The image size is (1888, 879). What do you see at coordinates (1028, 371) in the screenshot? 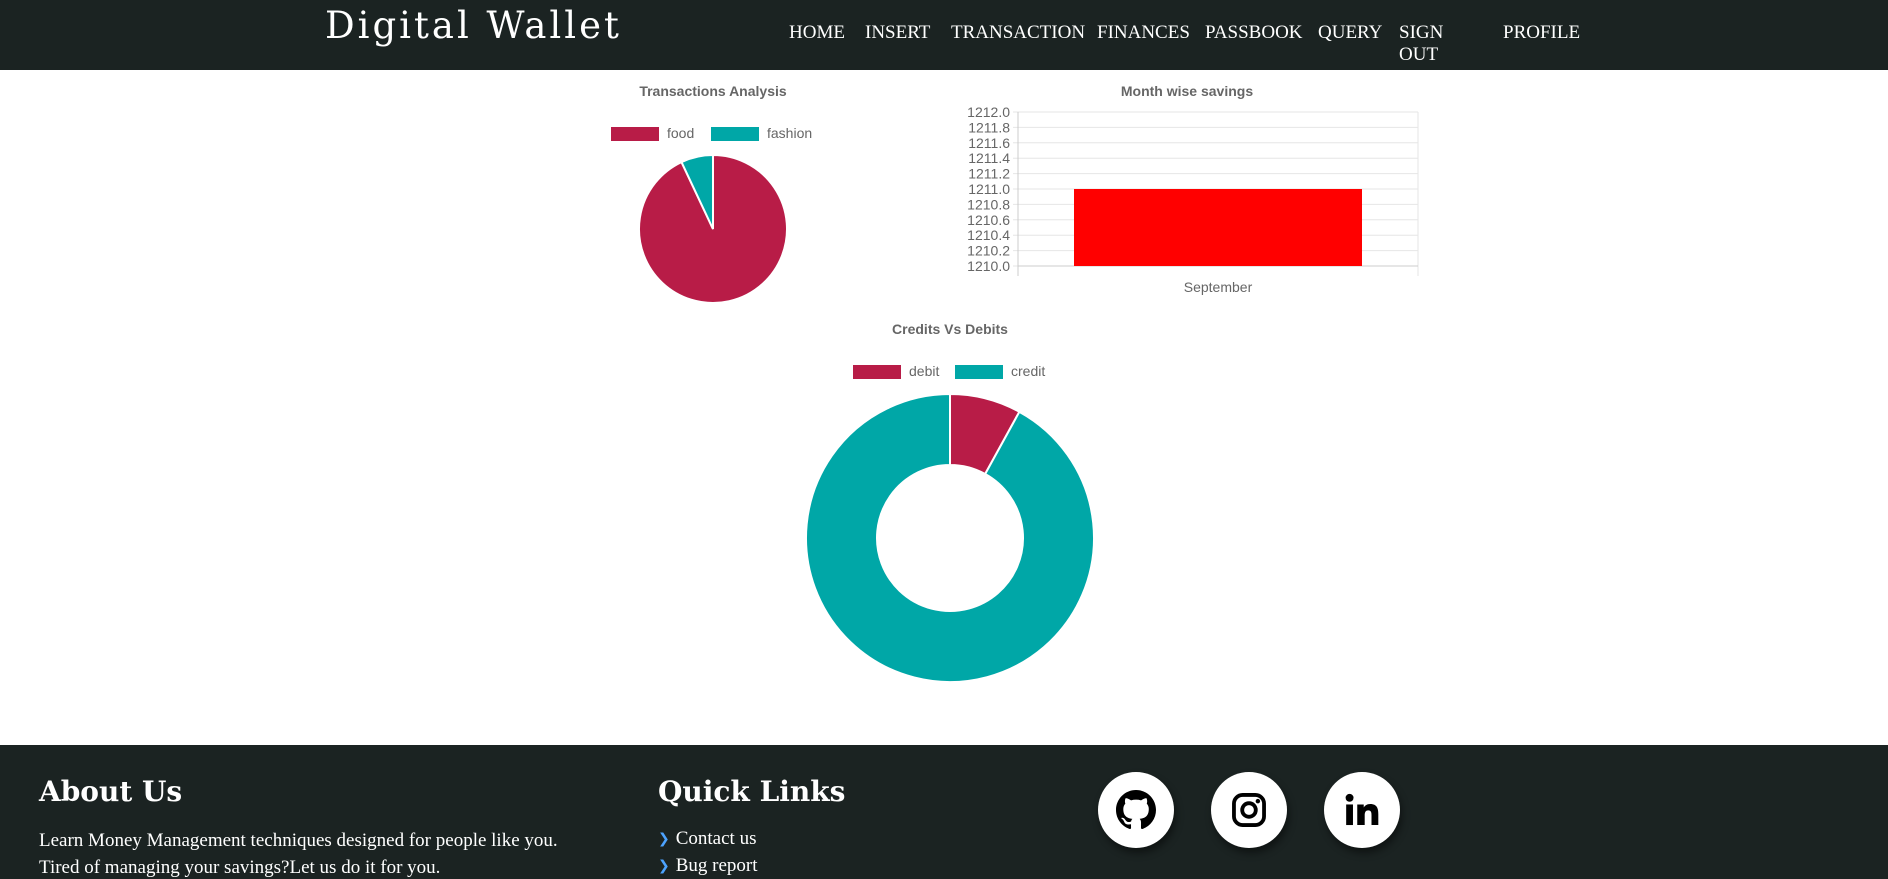
I see `legend-label-credit: credit` at bounding box center [1028, 371].